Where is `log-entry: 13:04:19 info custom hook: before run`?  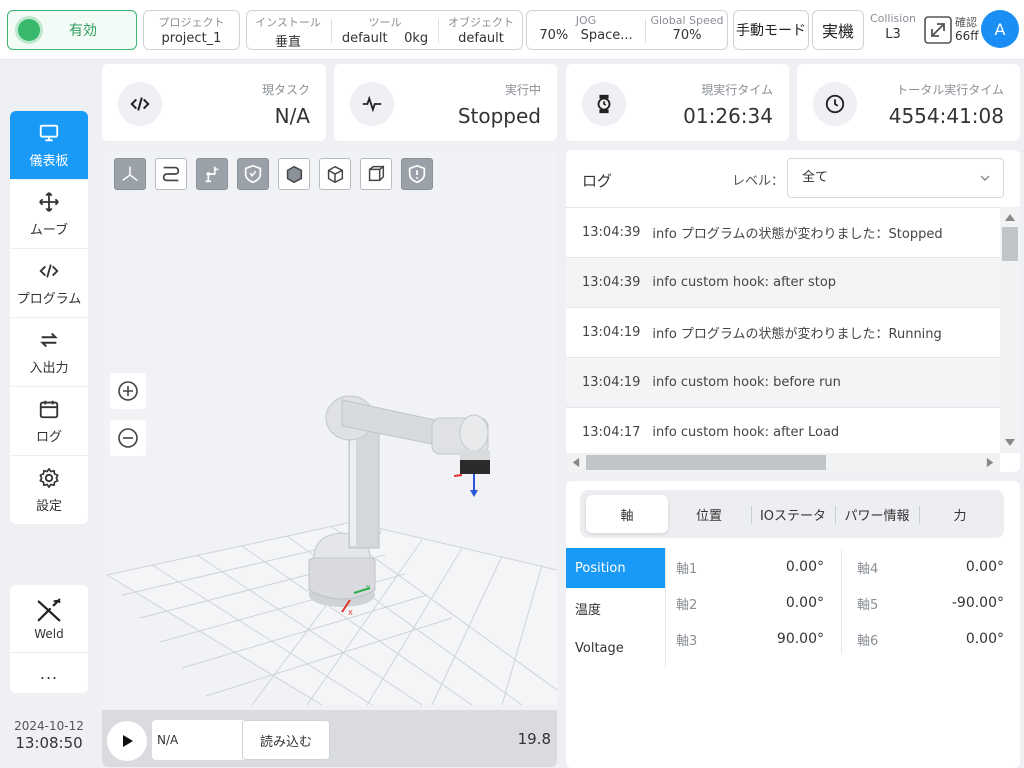
log-entry: 13:04:19 info custom hook: before run is located at coordinates (783, 383).